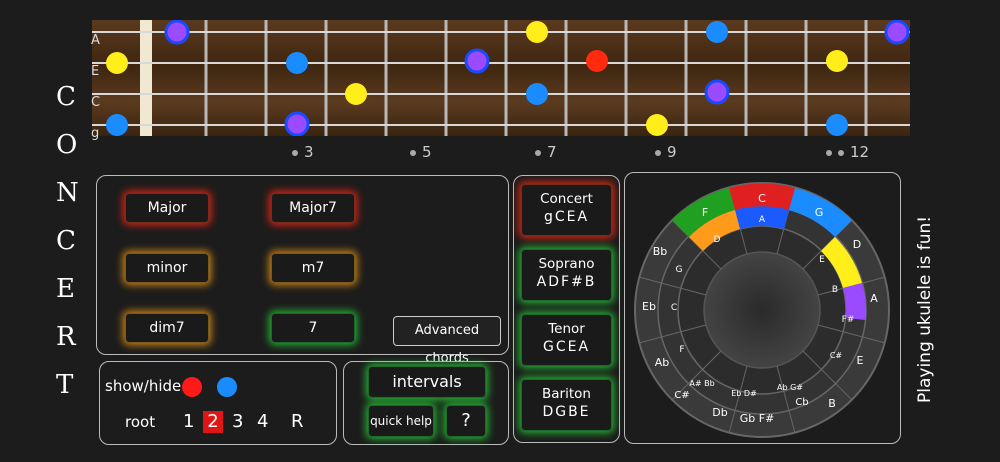  I want to click on tuning-name: Concert, so click(566, 199).